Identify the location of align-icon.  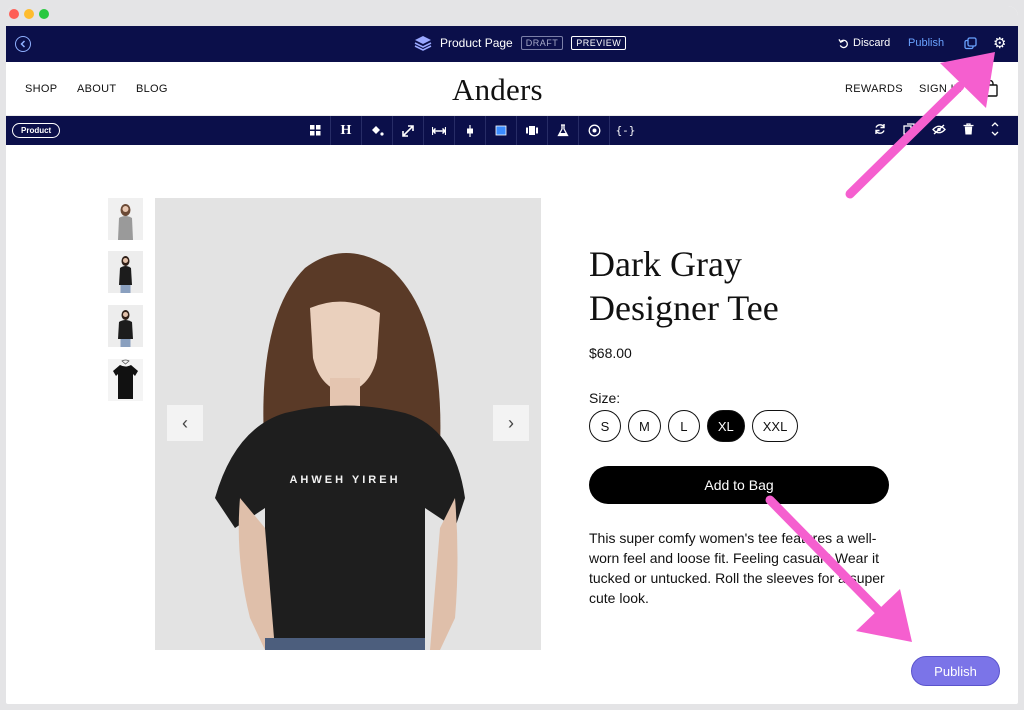
(470, 130).